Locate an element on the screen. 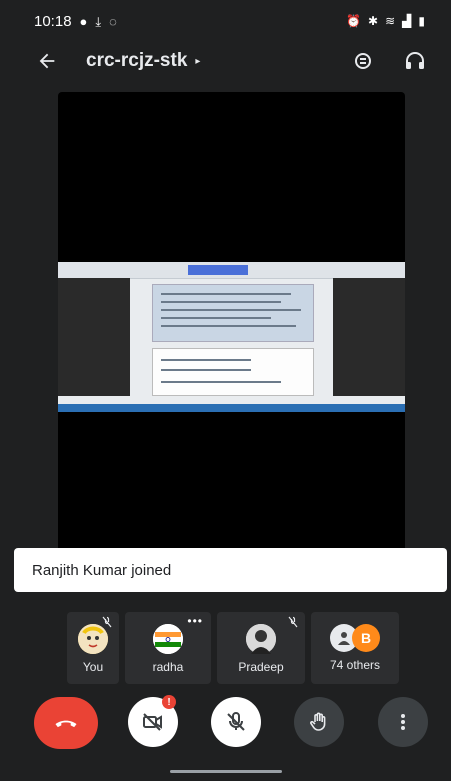 The height and width of the screenshot is (781, 451). whatsapp-icon: ● is located at coordinates (83, 21).